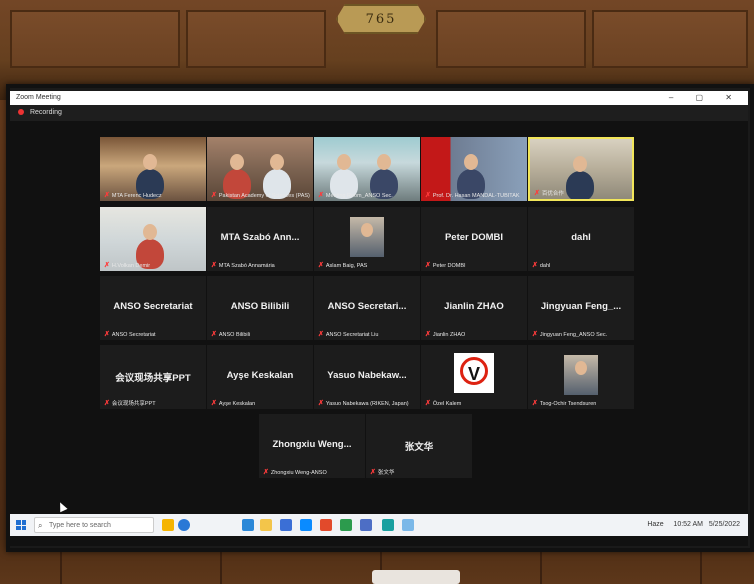  I want to click on participant-tile: 会议现场共享PPT ✗ 会议现场共享PPT, so click(153, 377).